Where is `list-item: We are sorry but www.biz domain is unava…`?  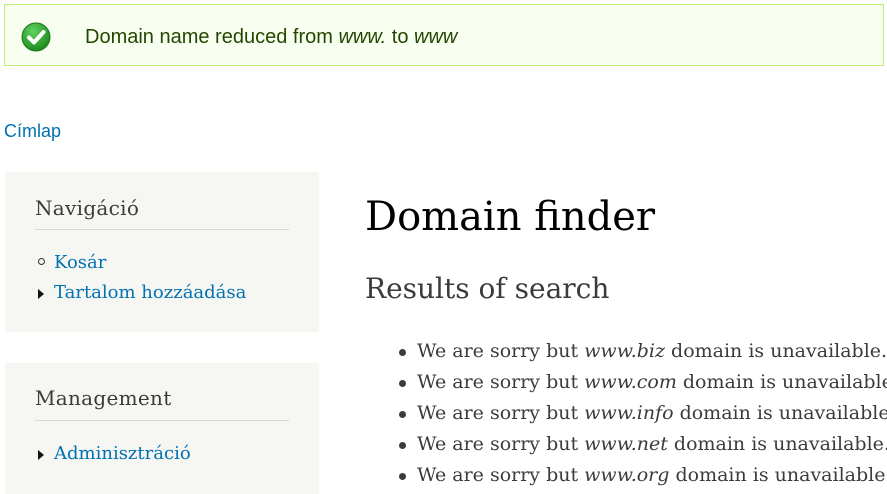 list-item: We are sorry but www.biz domain is unava… is located at coordinates (642, 351).